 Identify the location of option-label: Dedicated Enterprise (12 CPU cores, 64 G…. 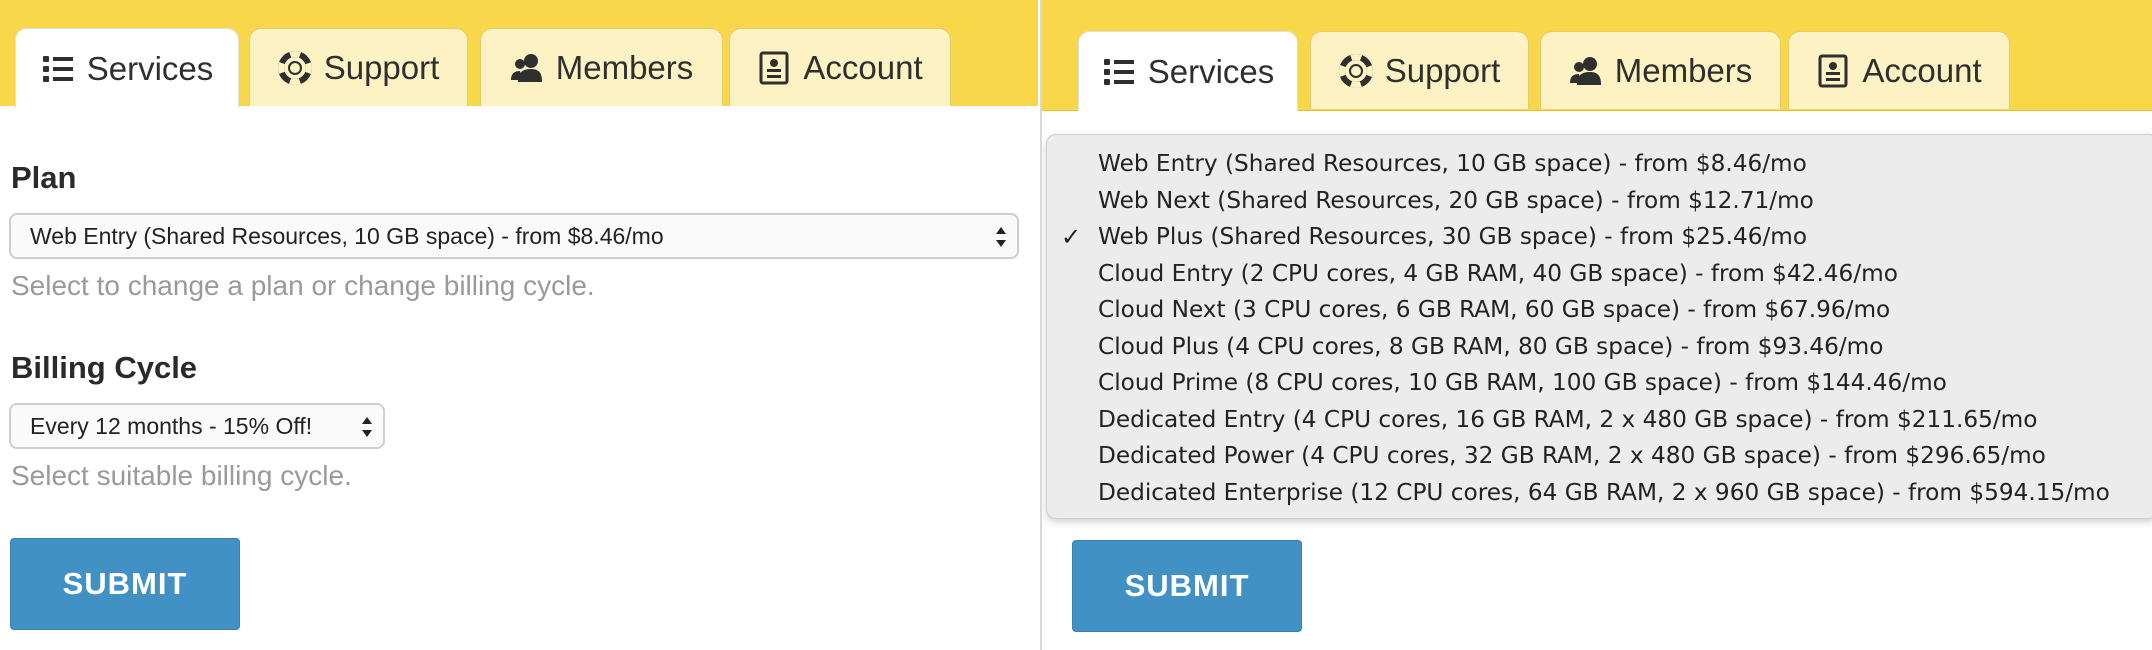
(1604, 492).